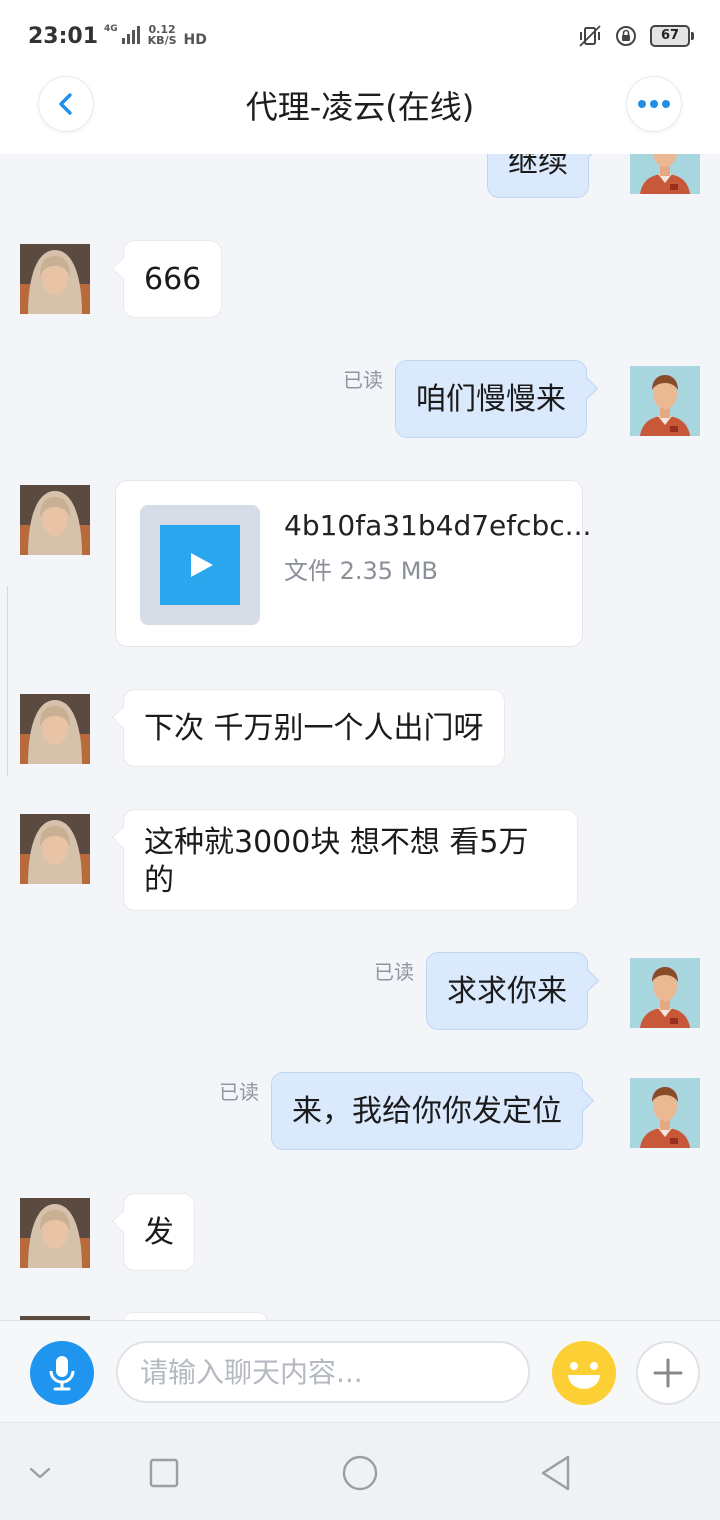  I want to click on page-title: 代理-凌云(在线), so click(360, 107).